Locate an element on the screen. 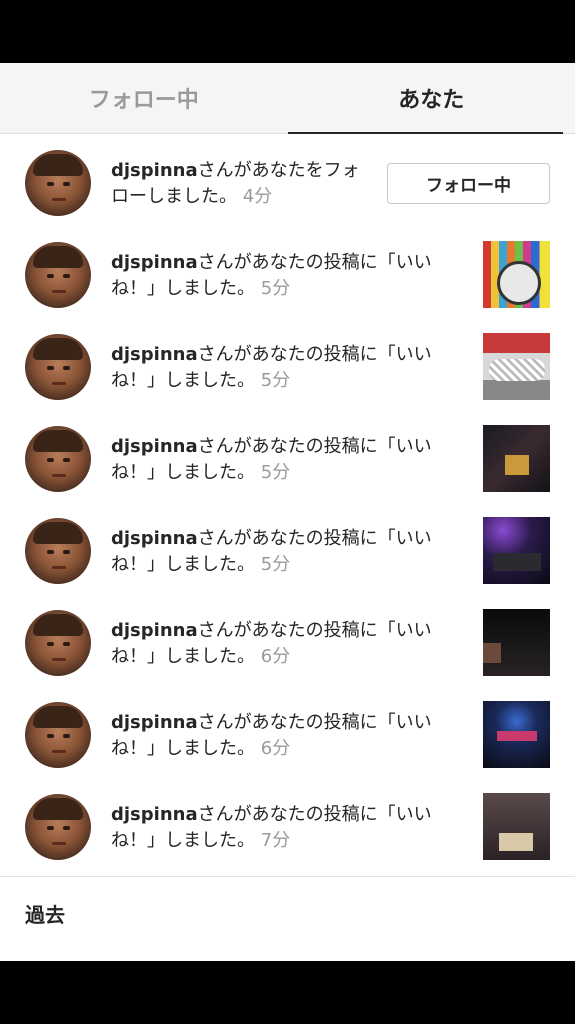  notification-row: djspinnaさんがあなたの投稿に「いいね！」しました。 7分 is located at coordinates (287, 824).